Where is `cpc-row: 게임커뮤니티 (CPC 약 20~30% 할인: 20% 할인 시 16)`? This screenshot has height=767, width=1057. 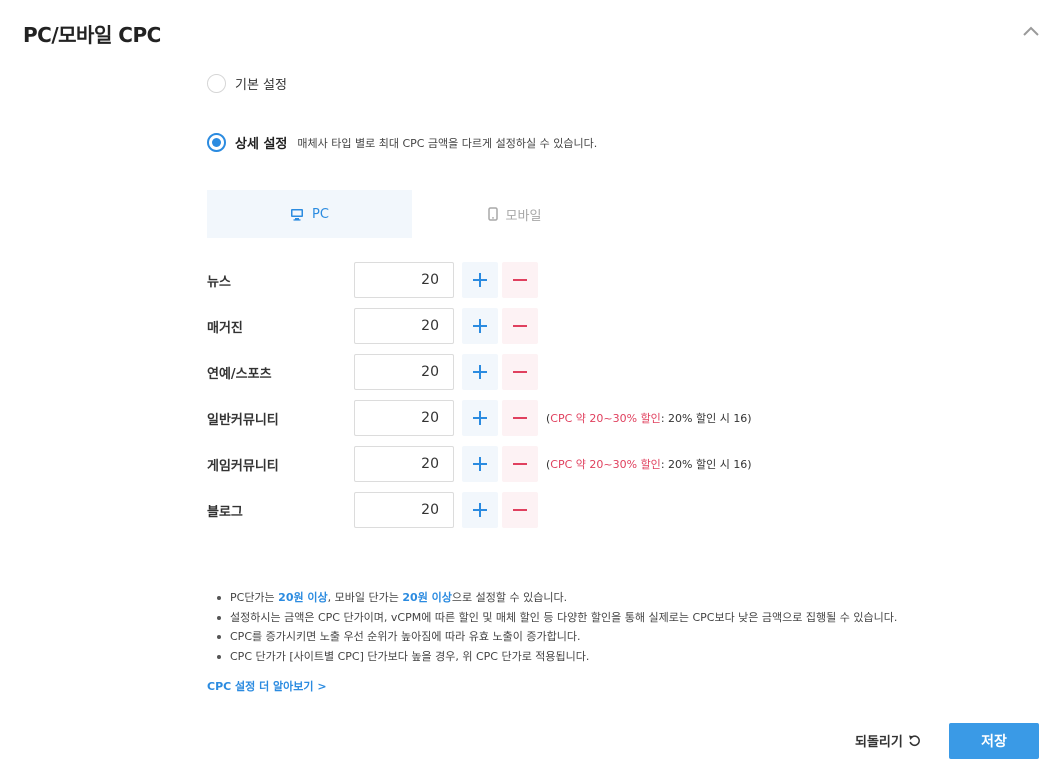 cpc-row: 게임커뮤니티 (CPC 약 20~30% 할인: 20% 할인 시 16) is located at coordinates (479, 464).